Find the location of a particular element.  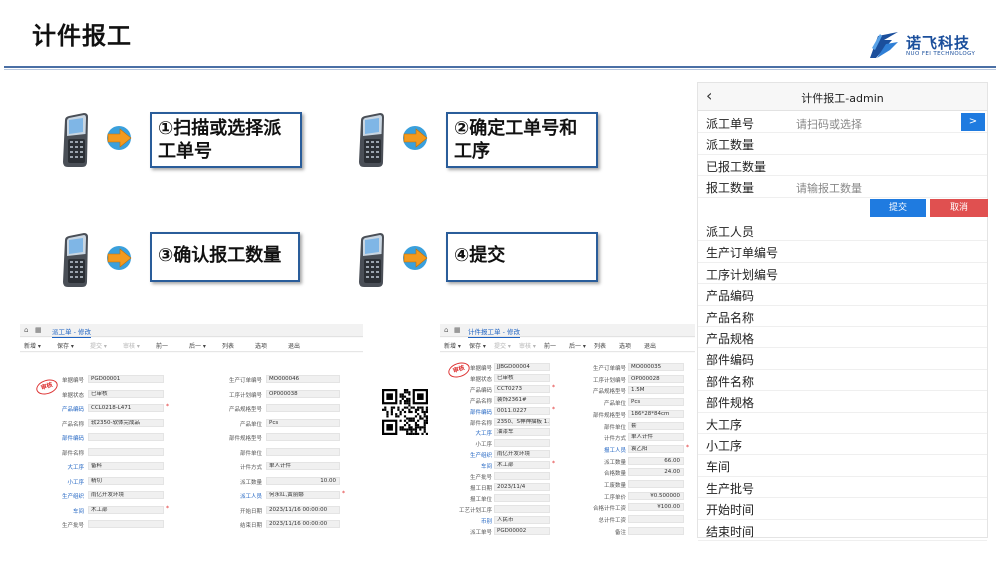

field-input: 人民币 is located at coordinates (522, 519).